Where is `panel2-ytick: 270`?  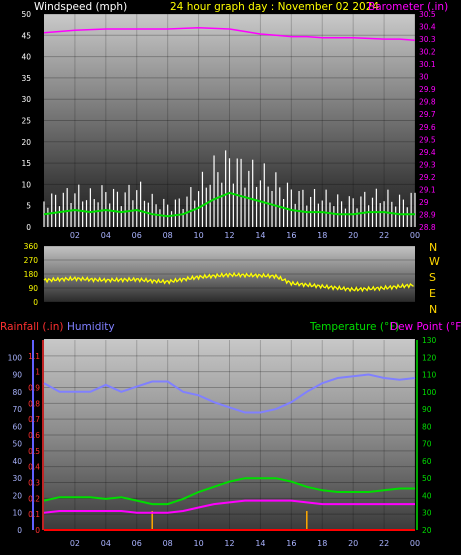
panel2-ytick: 270 is located at coordinates (31, 260).